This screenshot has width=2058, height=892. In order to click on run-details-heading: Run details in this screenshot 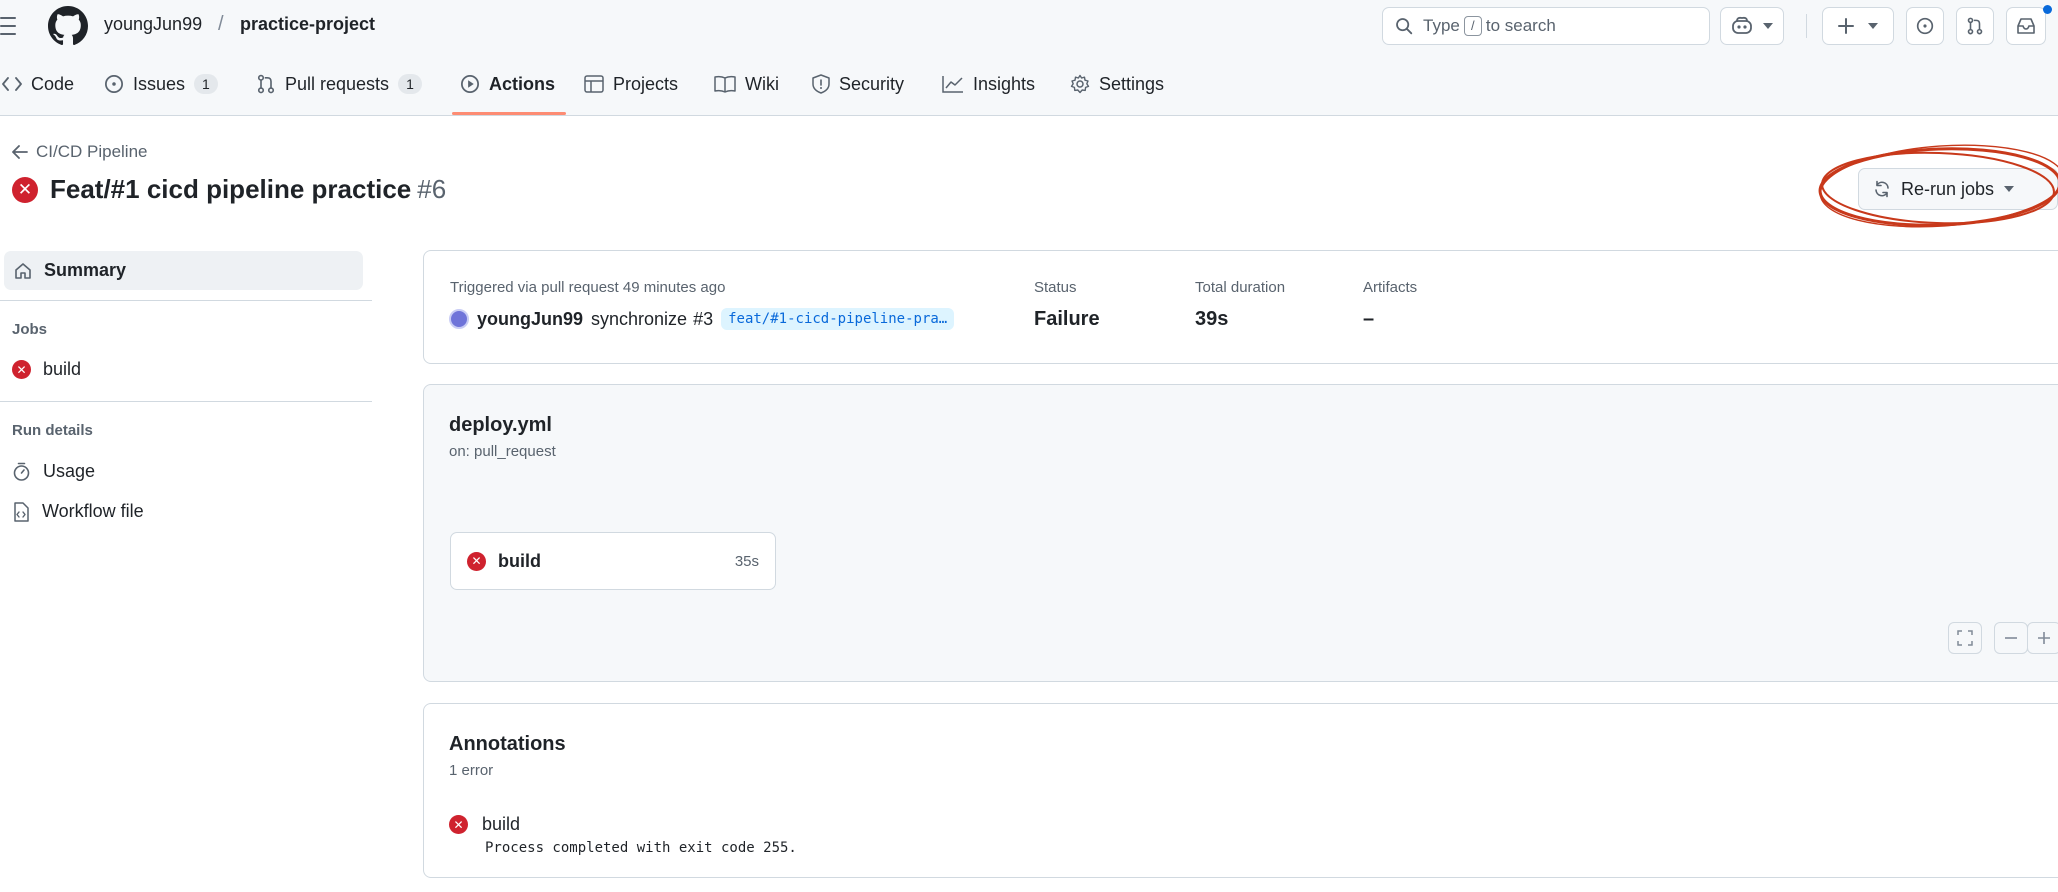, I will do `click(52, 430)`.